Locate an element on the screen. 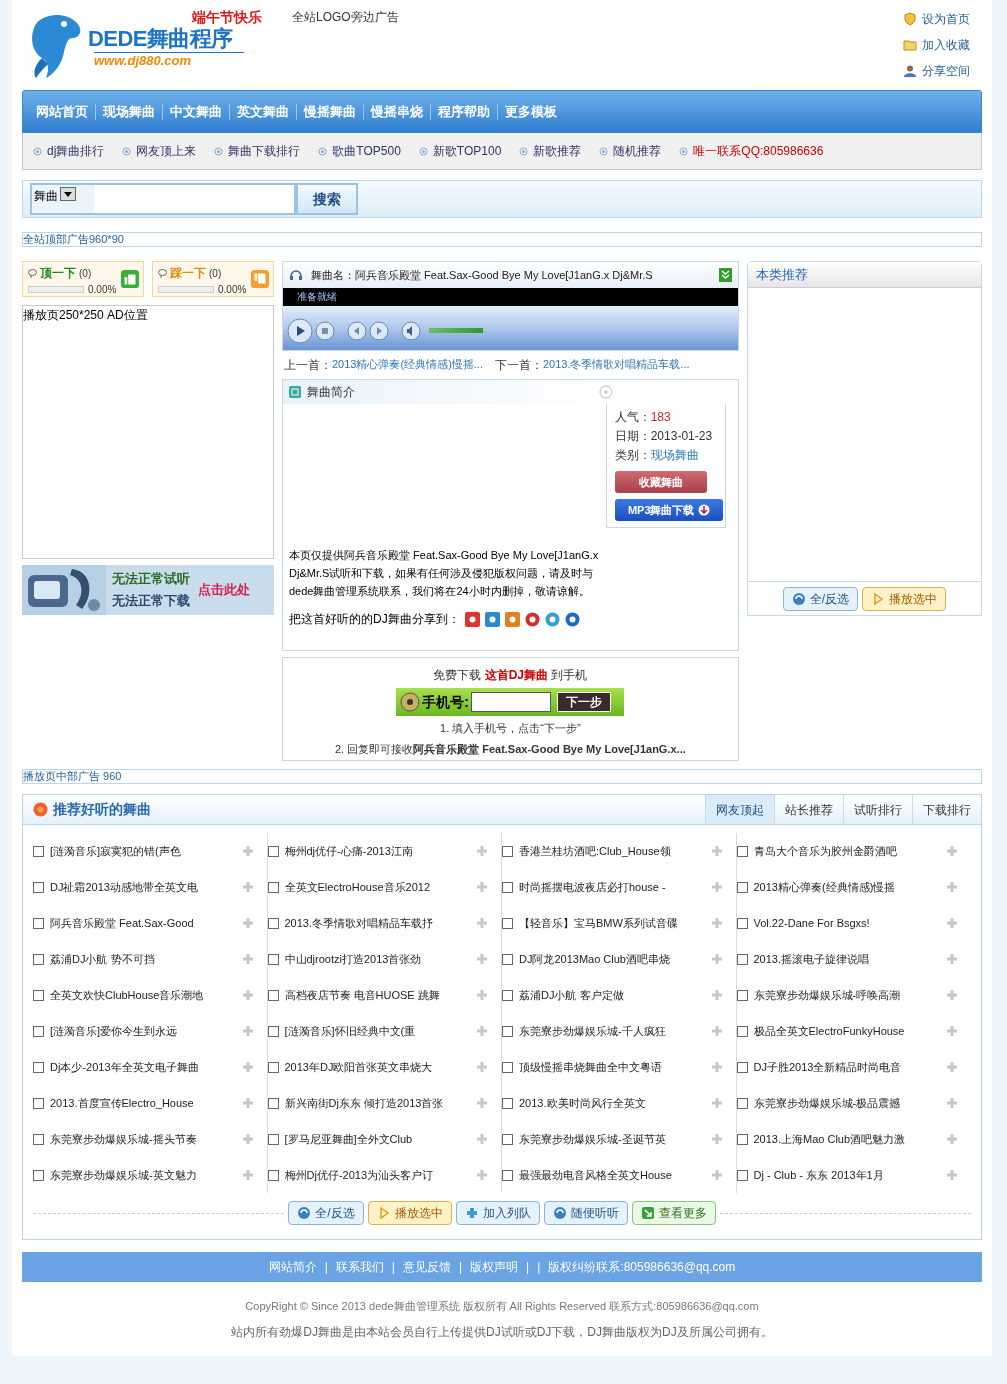 This screenshot has width=1007, height=1384. sub-nav-link: 舞曲下载排行 is located at coordinates (257, 151).